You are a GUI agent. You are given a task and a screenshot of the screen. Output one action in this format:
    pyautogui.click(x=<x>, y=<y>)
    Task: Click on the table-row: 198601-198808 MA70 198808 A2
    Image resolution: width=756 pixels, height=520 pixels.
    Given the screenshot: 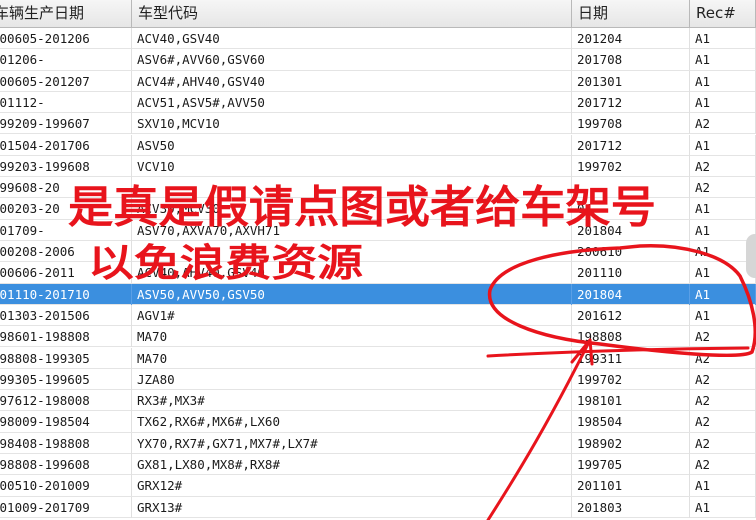 What is the action you would take?
    pyautogui.click(x=378, y=337)
    